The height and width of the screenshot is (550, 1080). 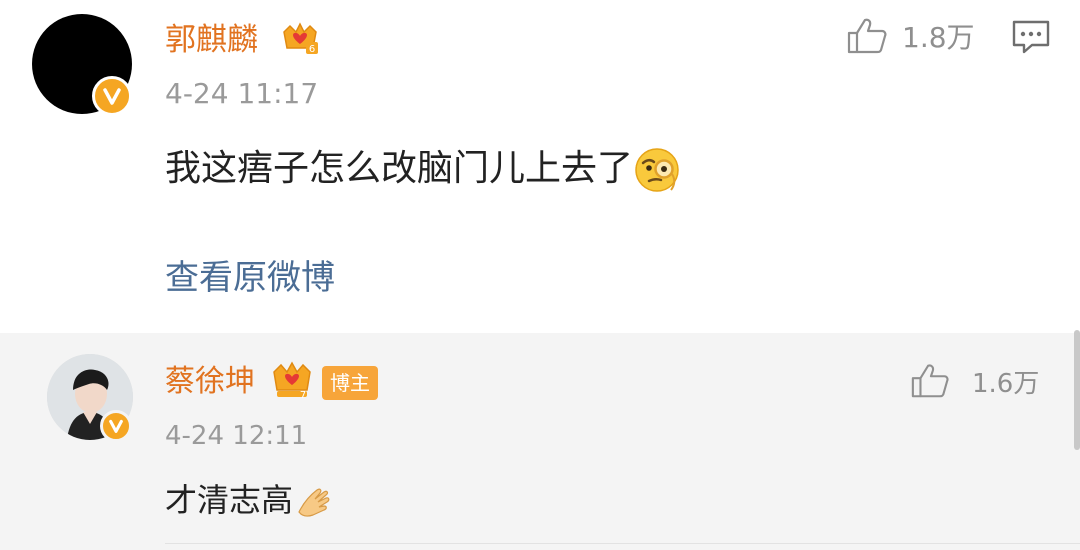 What do you see at coordinates (303, 395) in the screenshot?
I see `level-number: 7` at bounding box center [303, 395].